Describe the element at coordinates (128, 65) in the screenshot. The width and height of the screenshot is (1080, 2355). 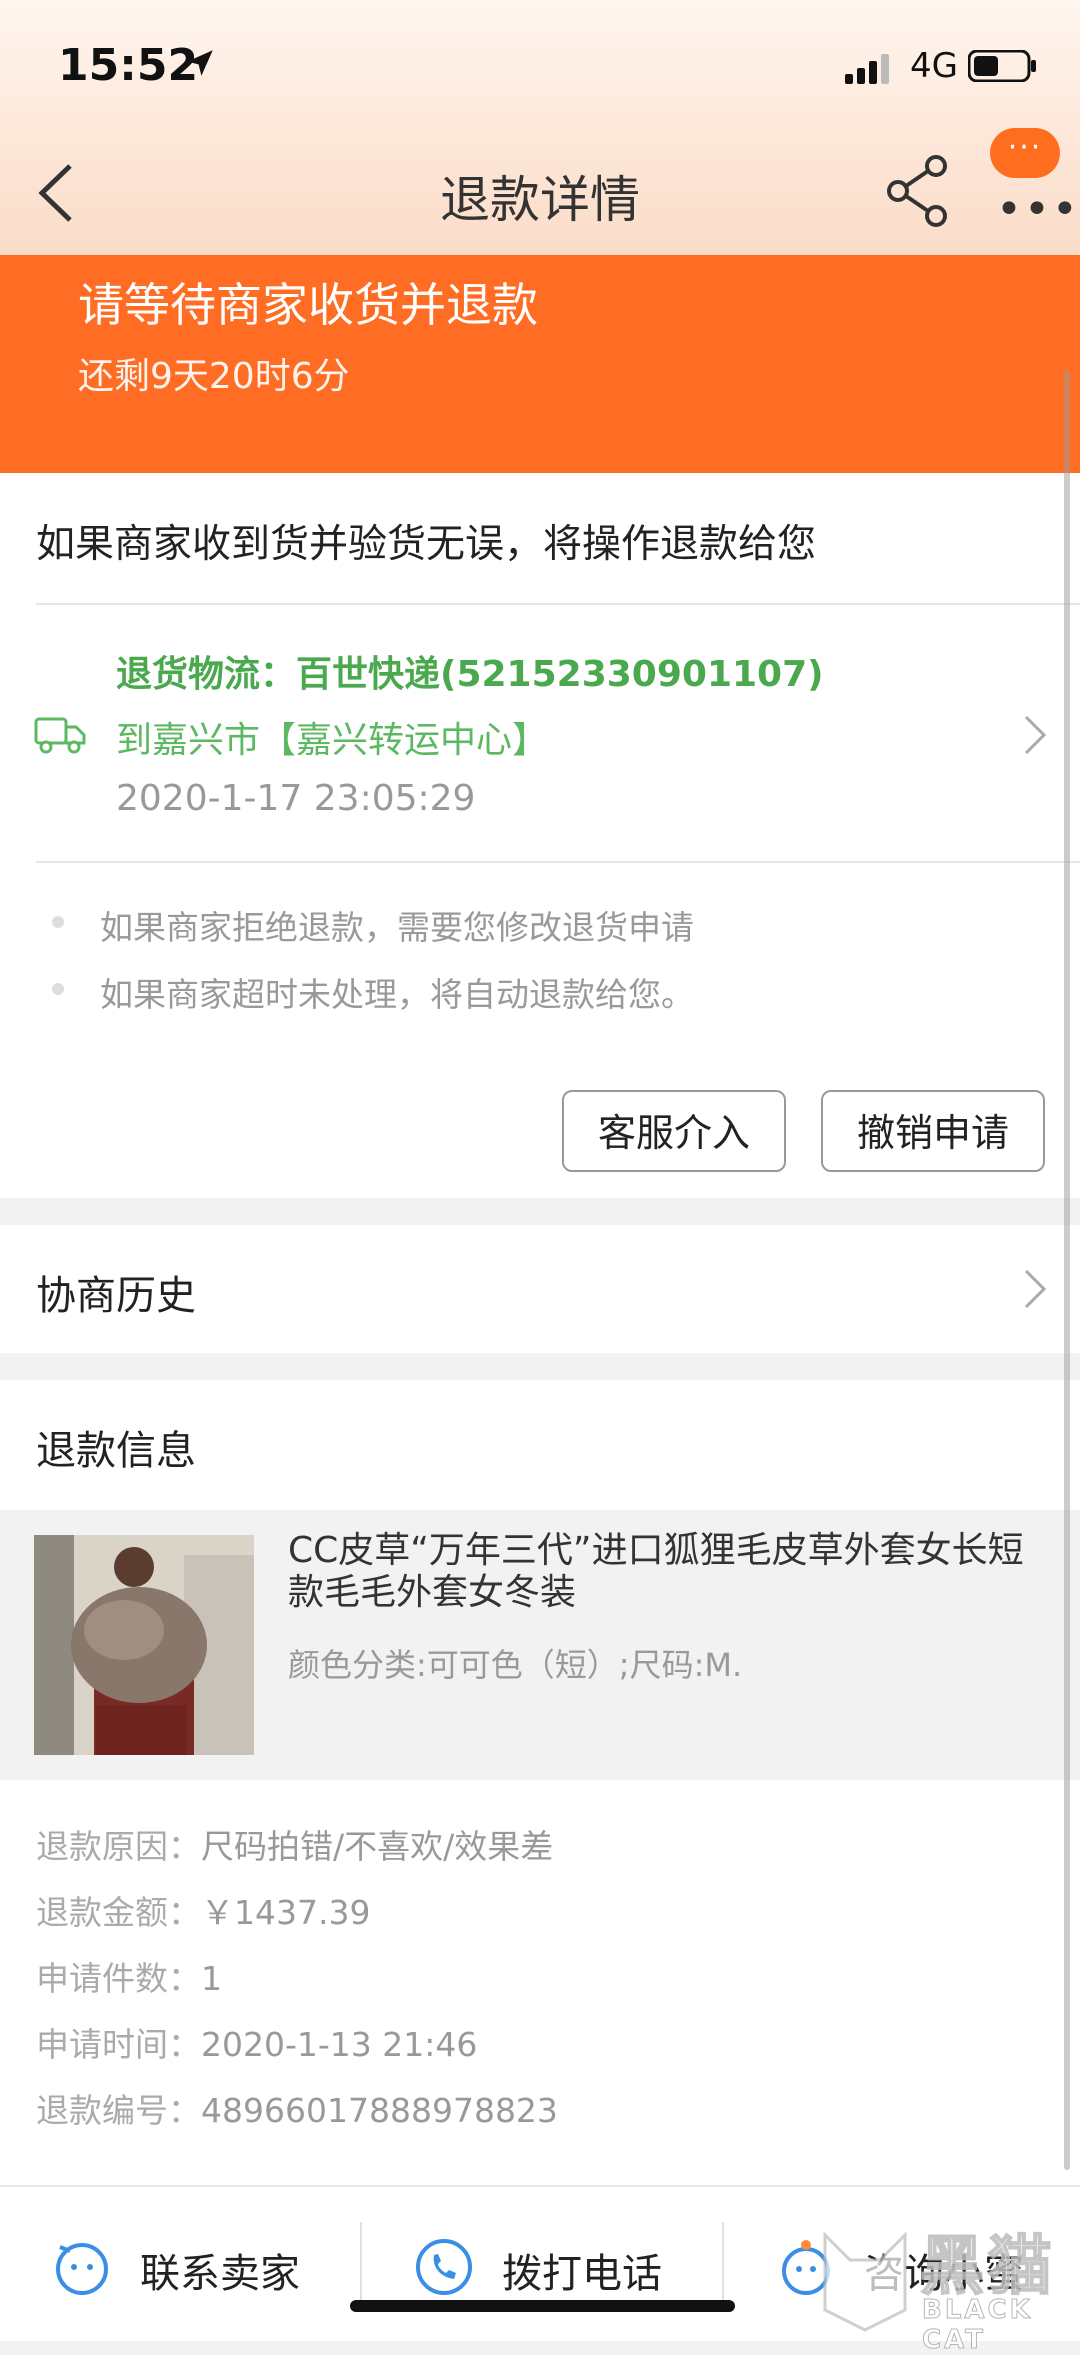
I see `status-time: 15:52` at that location.